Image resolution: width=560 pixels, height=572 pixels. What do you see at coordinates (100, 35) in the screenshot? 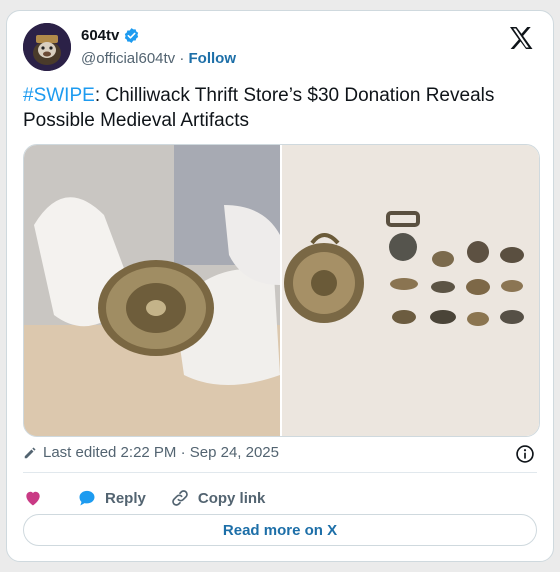
I see `display-name: 604tv` at bounding box center [100, 35].